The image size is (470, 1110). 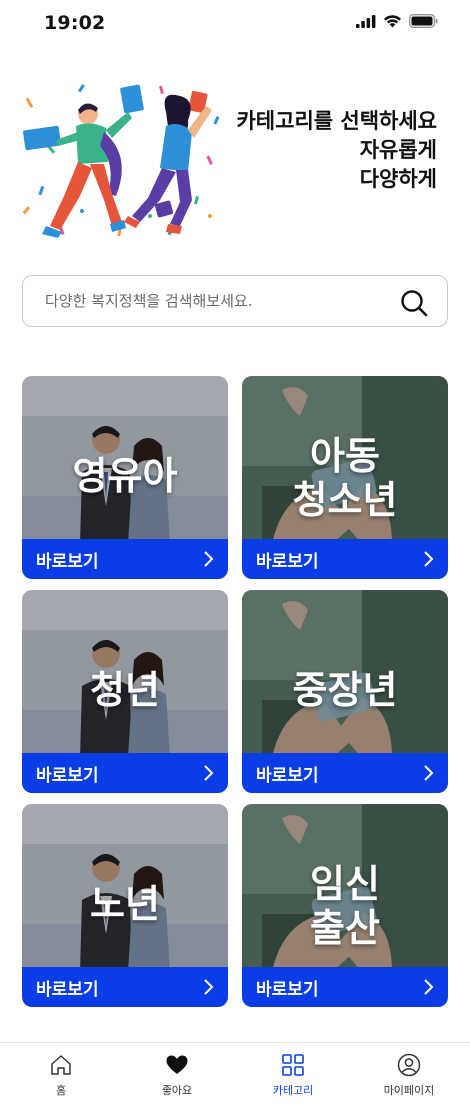 What do you see at coordinates (177, 1064) in the screenshot?
I see `heart-icon` at bounding box center [177, 1064].